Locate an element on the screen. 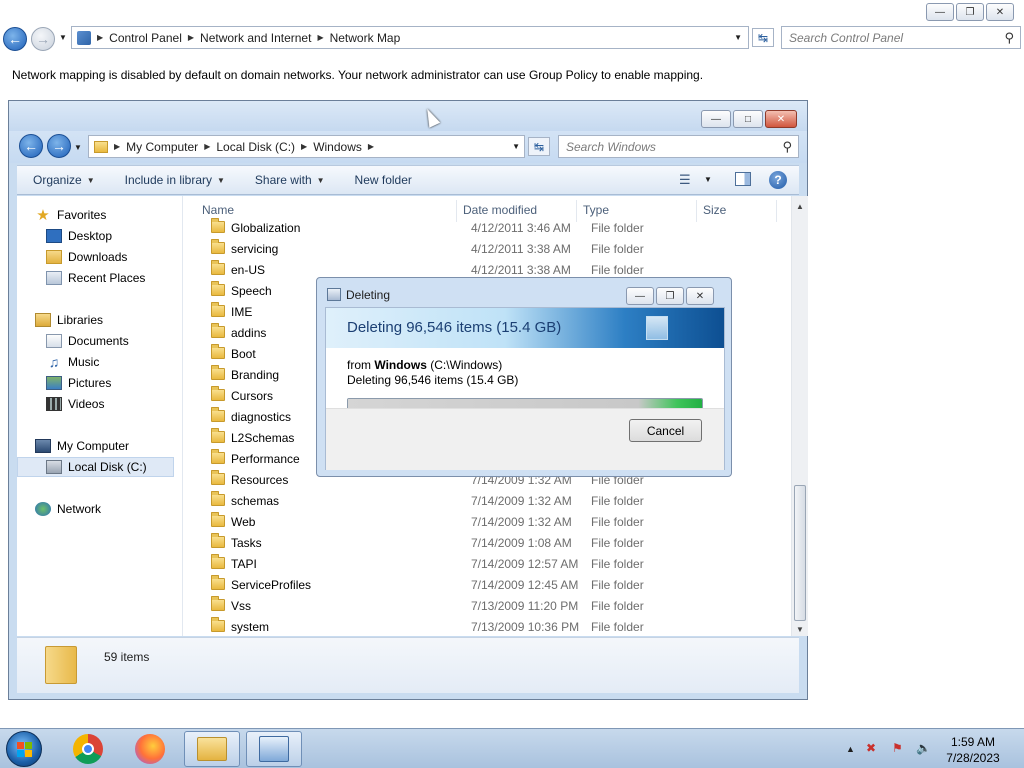 The image size is (1024, 768). include-in-library-menu: Include in library ▼ is located at coordinates (174, 180).